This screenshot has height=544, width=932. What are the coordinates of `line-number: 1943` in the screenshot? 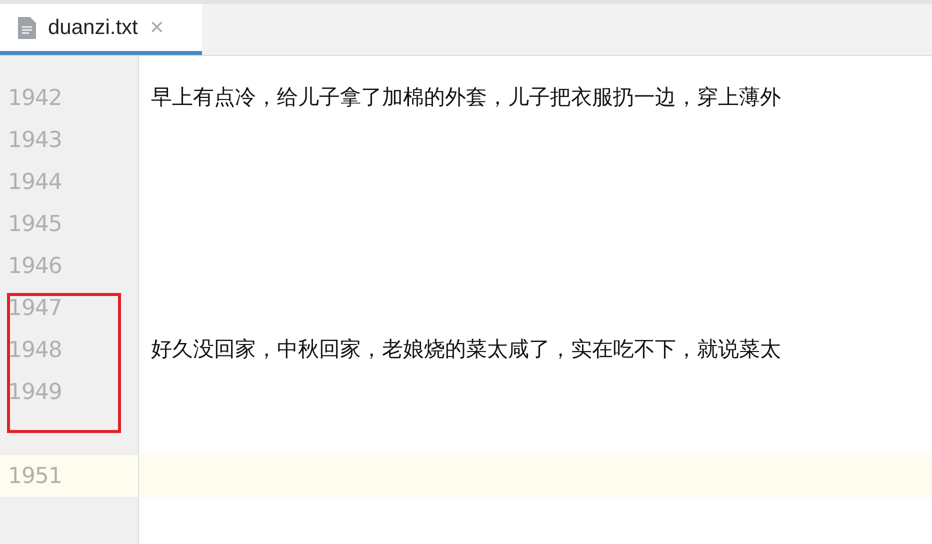 It's located at (35, 140).